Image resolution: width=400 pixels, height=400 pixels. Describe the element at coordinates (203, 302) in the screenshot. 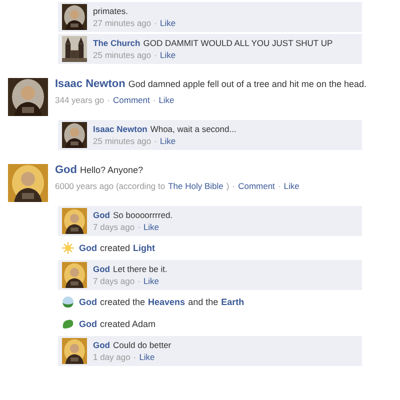

I see `message-text: and the` at that location.